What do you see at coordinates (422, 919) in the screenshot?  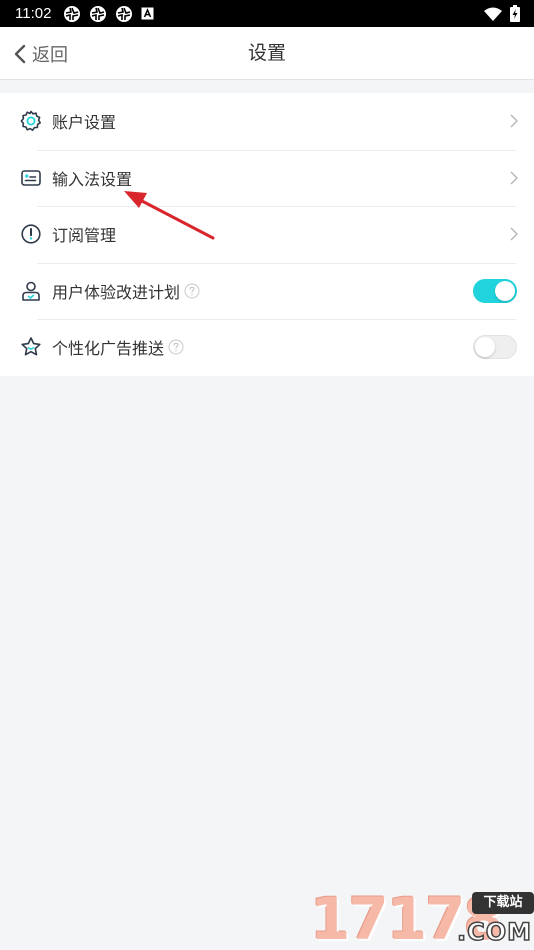 I see `watermark-logo: 17178 下载站 .COM` at bounding box center [422, 919].